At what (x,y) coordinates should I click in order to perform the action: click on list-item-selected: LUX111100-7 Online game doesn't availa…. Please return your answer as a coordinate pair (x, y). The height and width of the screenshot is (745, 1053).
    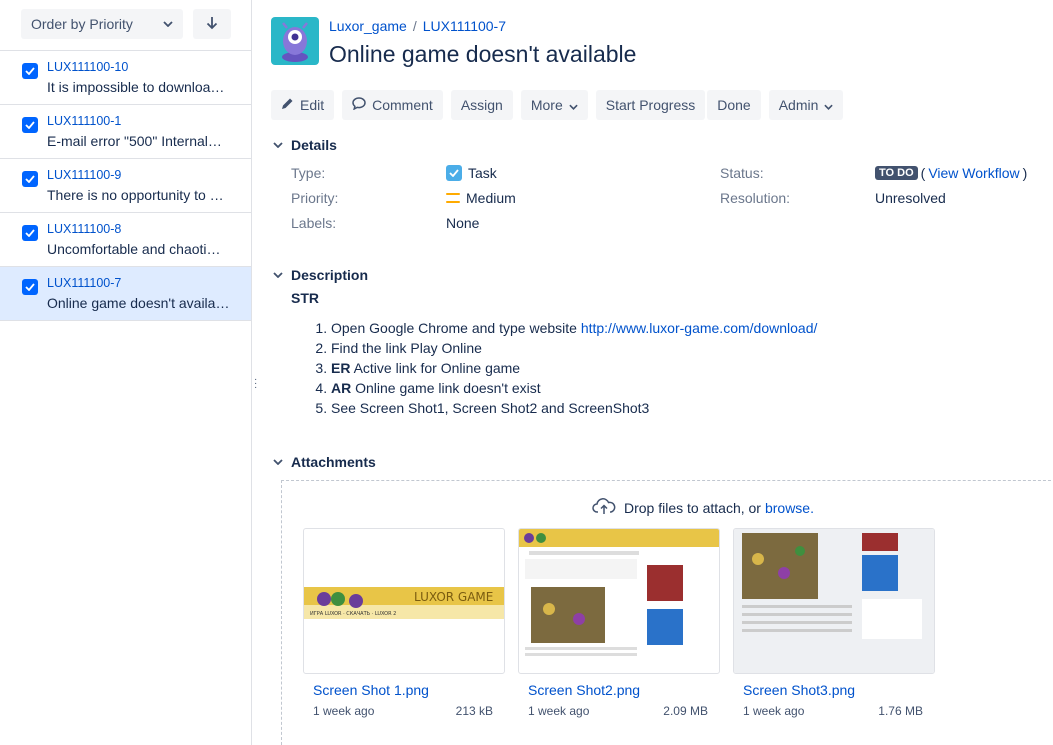
    Looking at the image, I should click on (125, 294).